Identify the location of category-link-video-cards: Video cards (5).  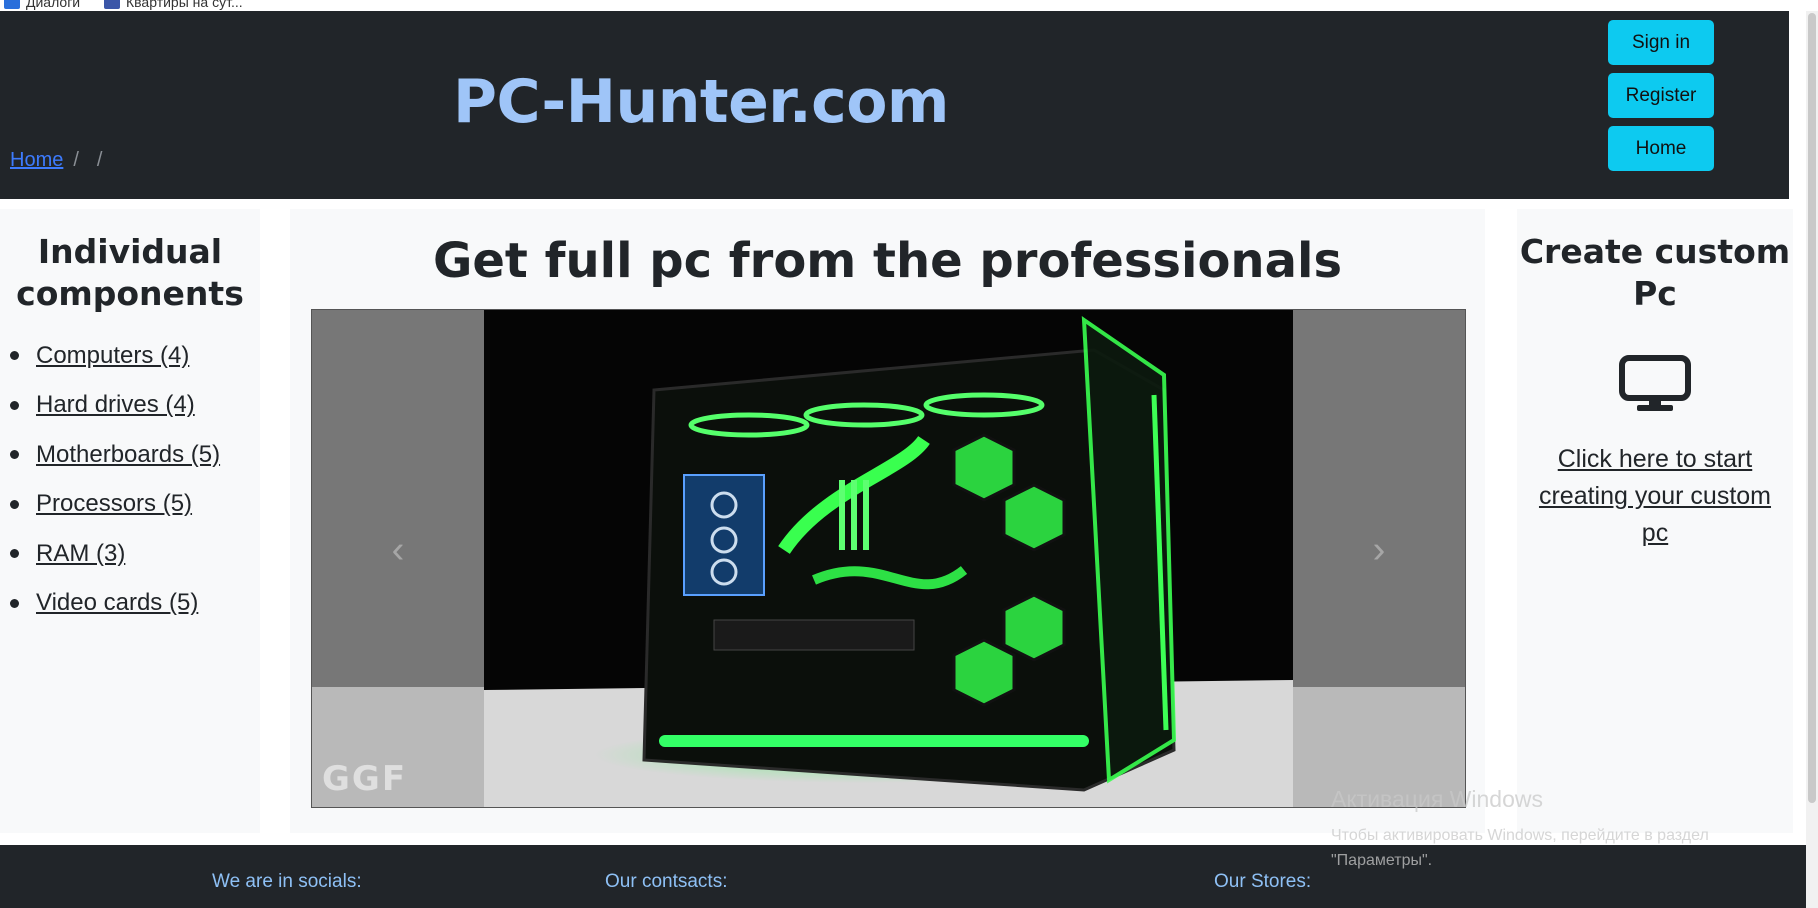
(117, 603).